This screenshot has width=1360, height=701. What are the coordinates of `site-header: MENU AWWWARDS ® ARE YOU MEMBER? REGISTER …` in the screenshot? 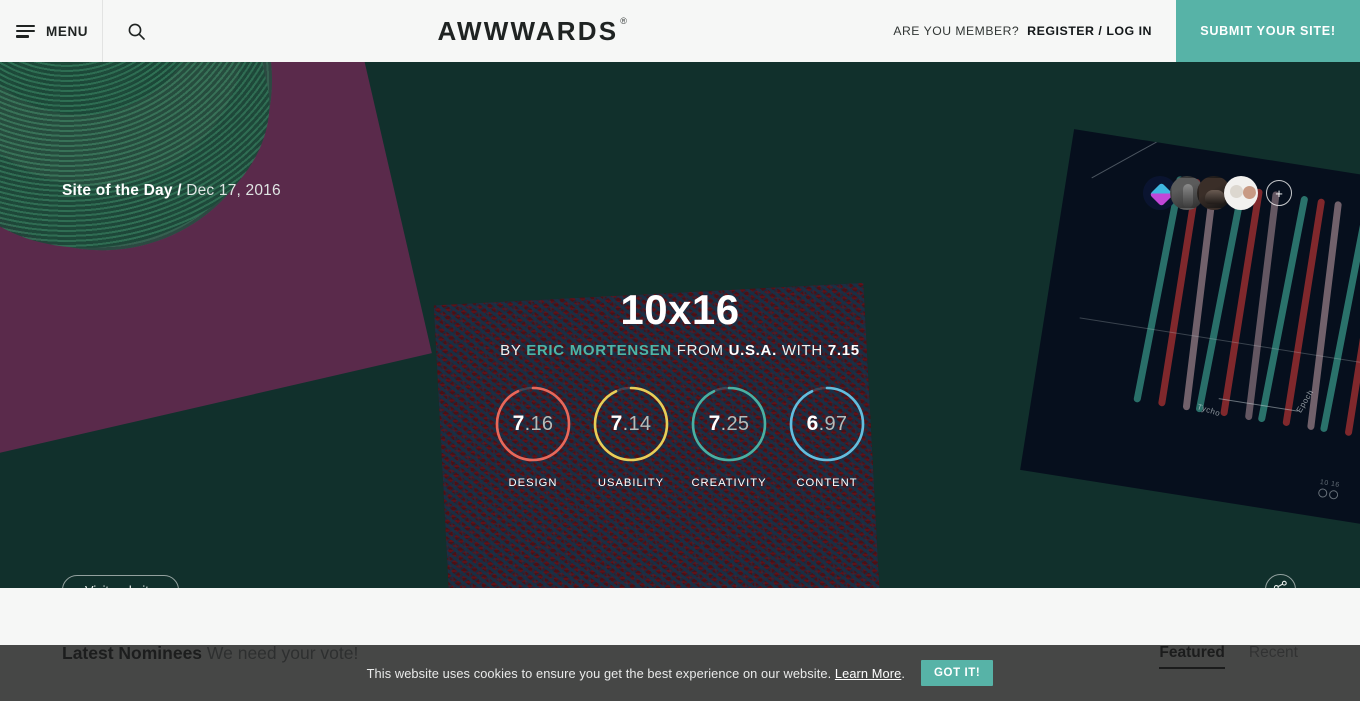 It's located at (680, 31).